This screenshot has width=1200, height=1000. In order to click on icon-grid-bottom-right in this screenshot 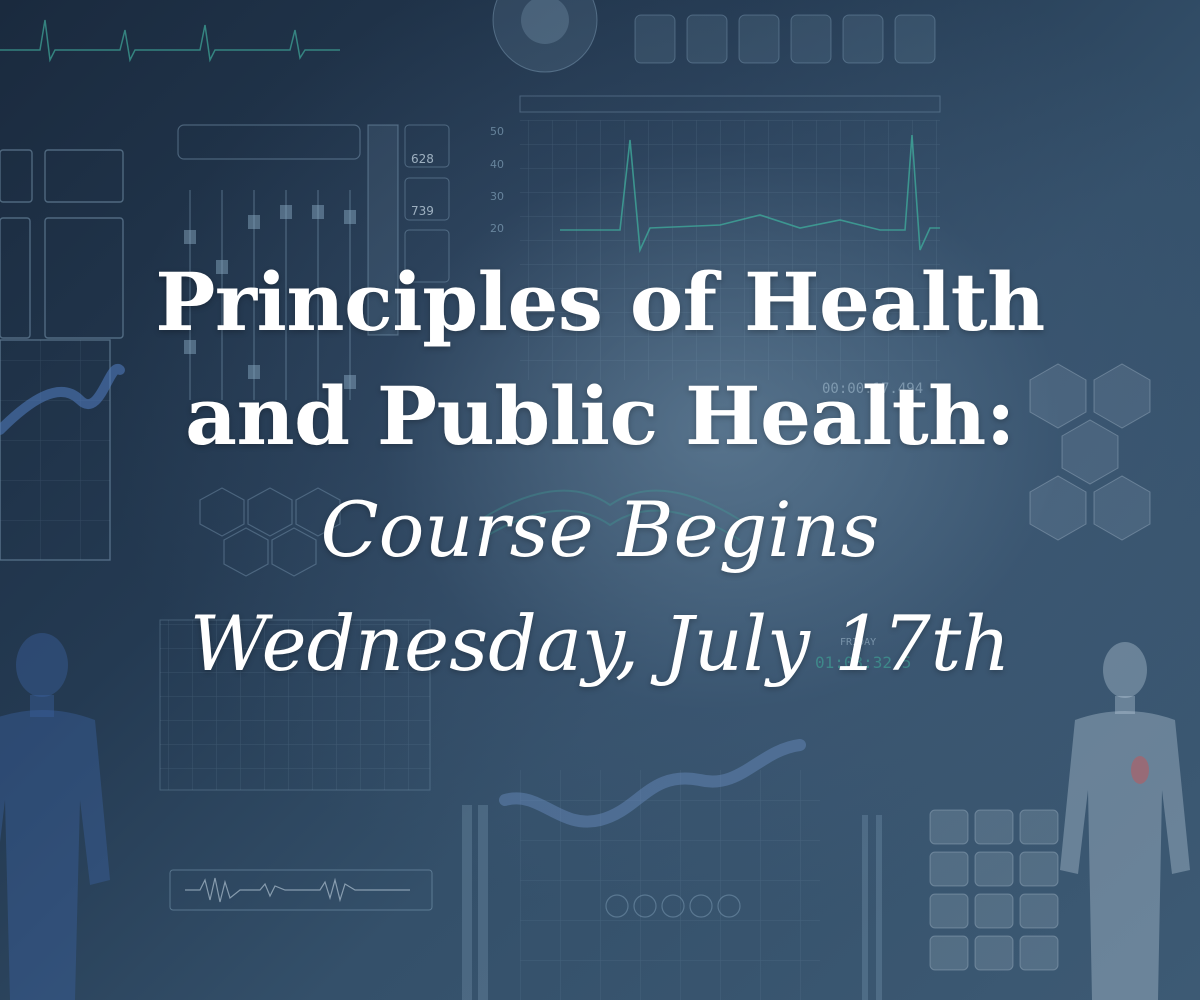, I will do `click(994, 890)`.